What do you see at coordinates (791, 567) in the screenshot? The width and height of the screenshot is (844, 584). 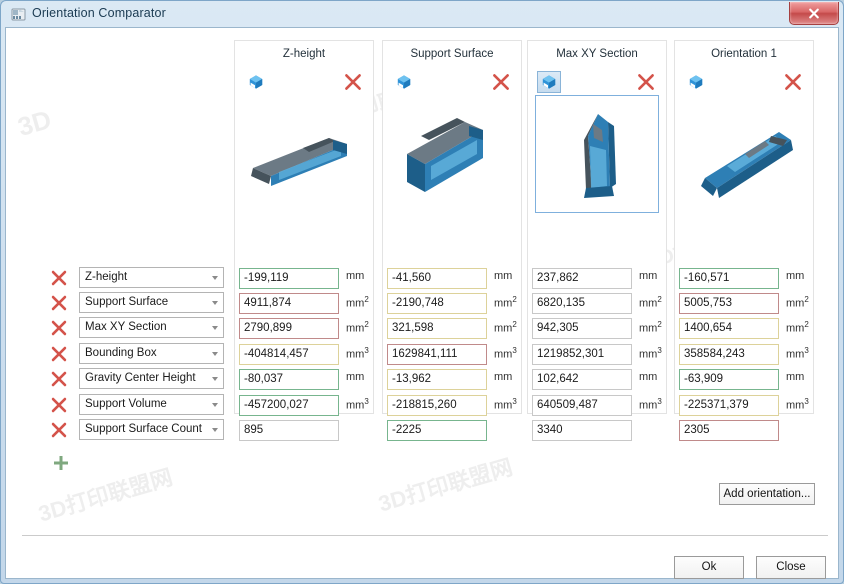 I see `cancel-button: Close` at bounding box center [791, 567].